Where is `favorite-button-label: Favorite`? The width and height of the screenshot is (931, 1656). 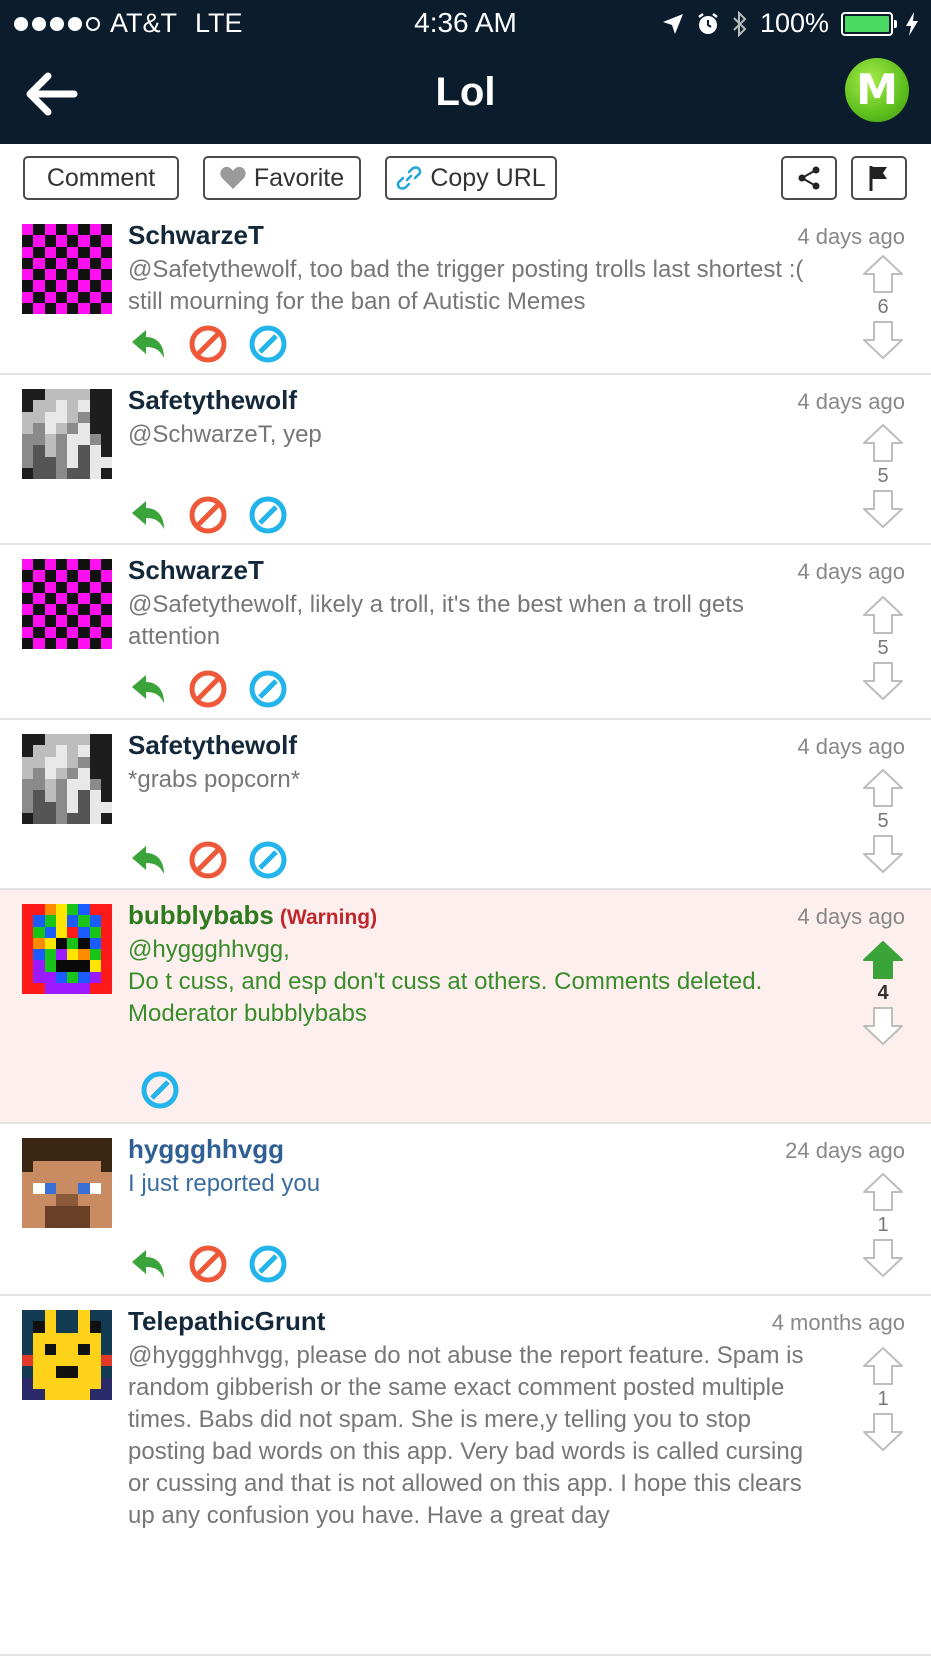
favorite-button-label: Favorite is located at coordinates (299, 177).